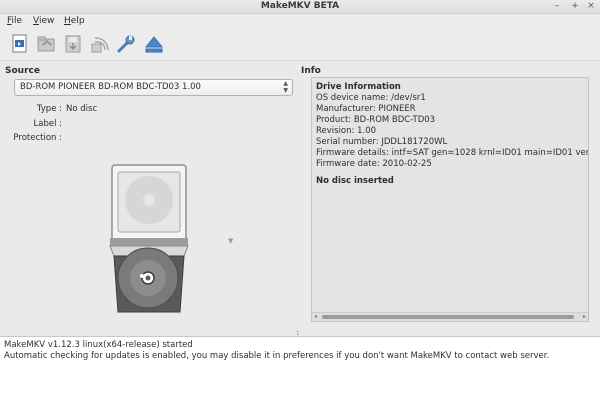 The height and width of the screenshot is (400, 600). What do you see at coordinates (376, 120) in the screenshot?
I see `info-line: Product: BD-ROM BDC-TD03` at bounding box center [376, 120].